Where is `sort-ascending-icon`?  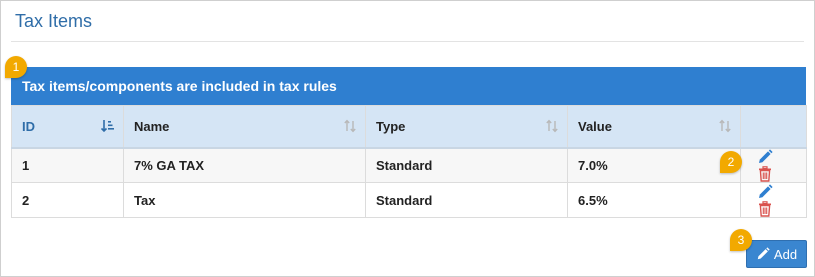
sort-ascending-icon is located at coordinates (107, 126).